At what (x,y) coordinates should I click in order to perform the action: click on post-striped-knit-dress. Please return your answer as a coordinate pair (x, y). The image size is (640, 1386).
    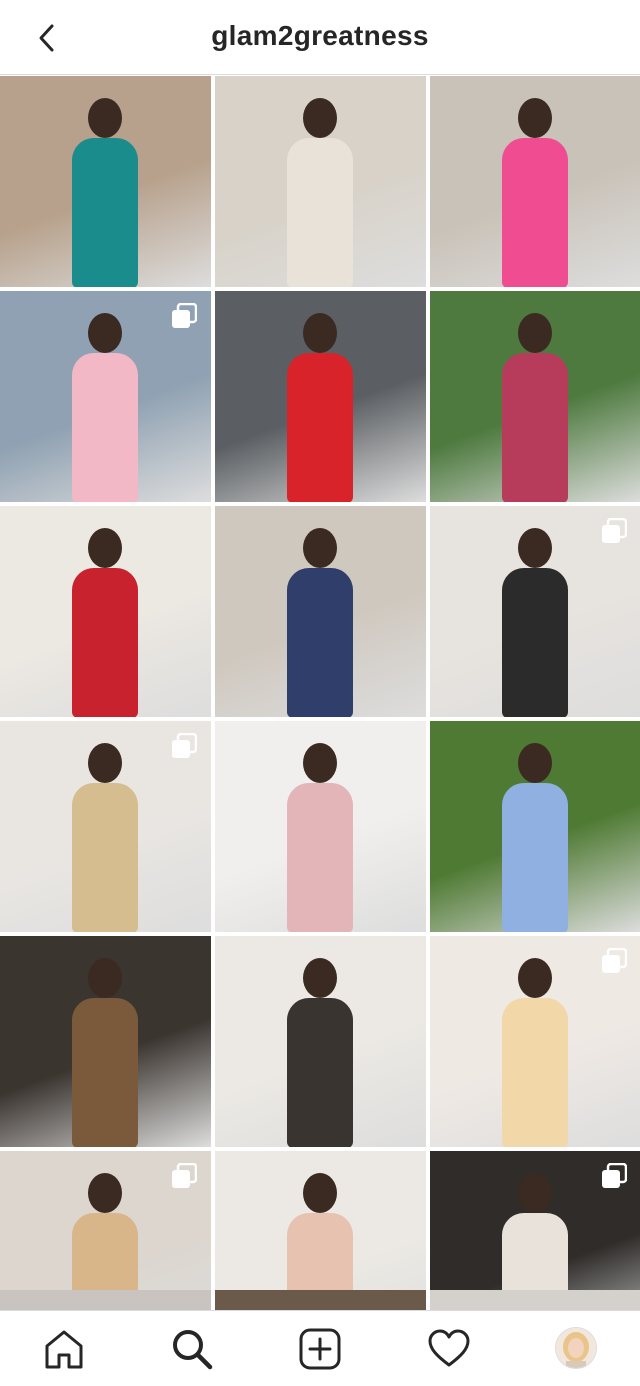
    Looking at the image, I should click on (105, 611).